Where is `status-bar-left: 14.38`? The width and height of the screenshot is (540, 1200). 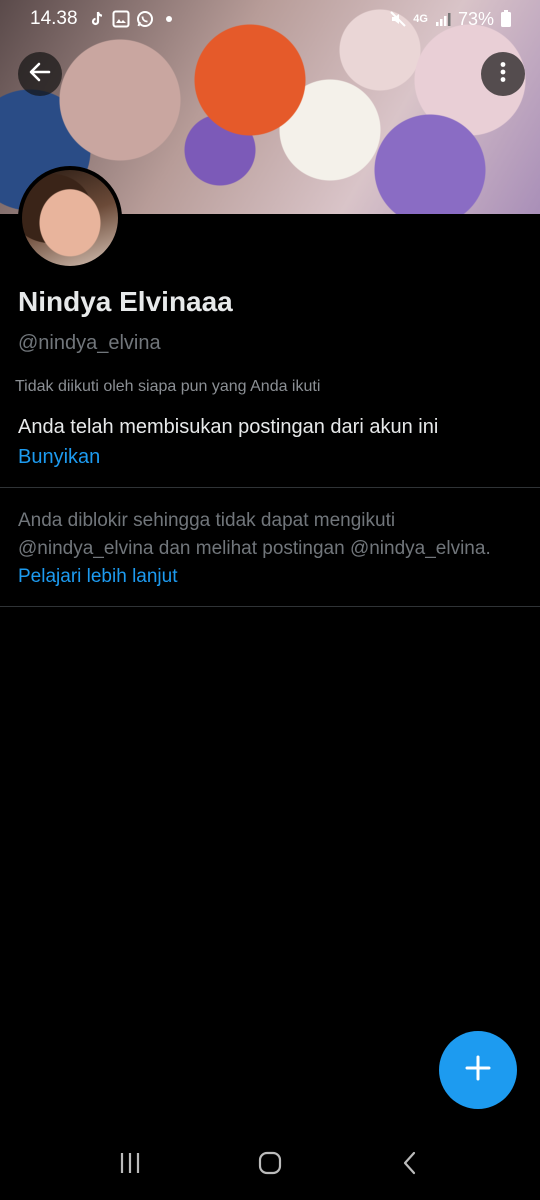
status-bar-left: 14.38 is located at coordinates (101, 19).